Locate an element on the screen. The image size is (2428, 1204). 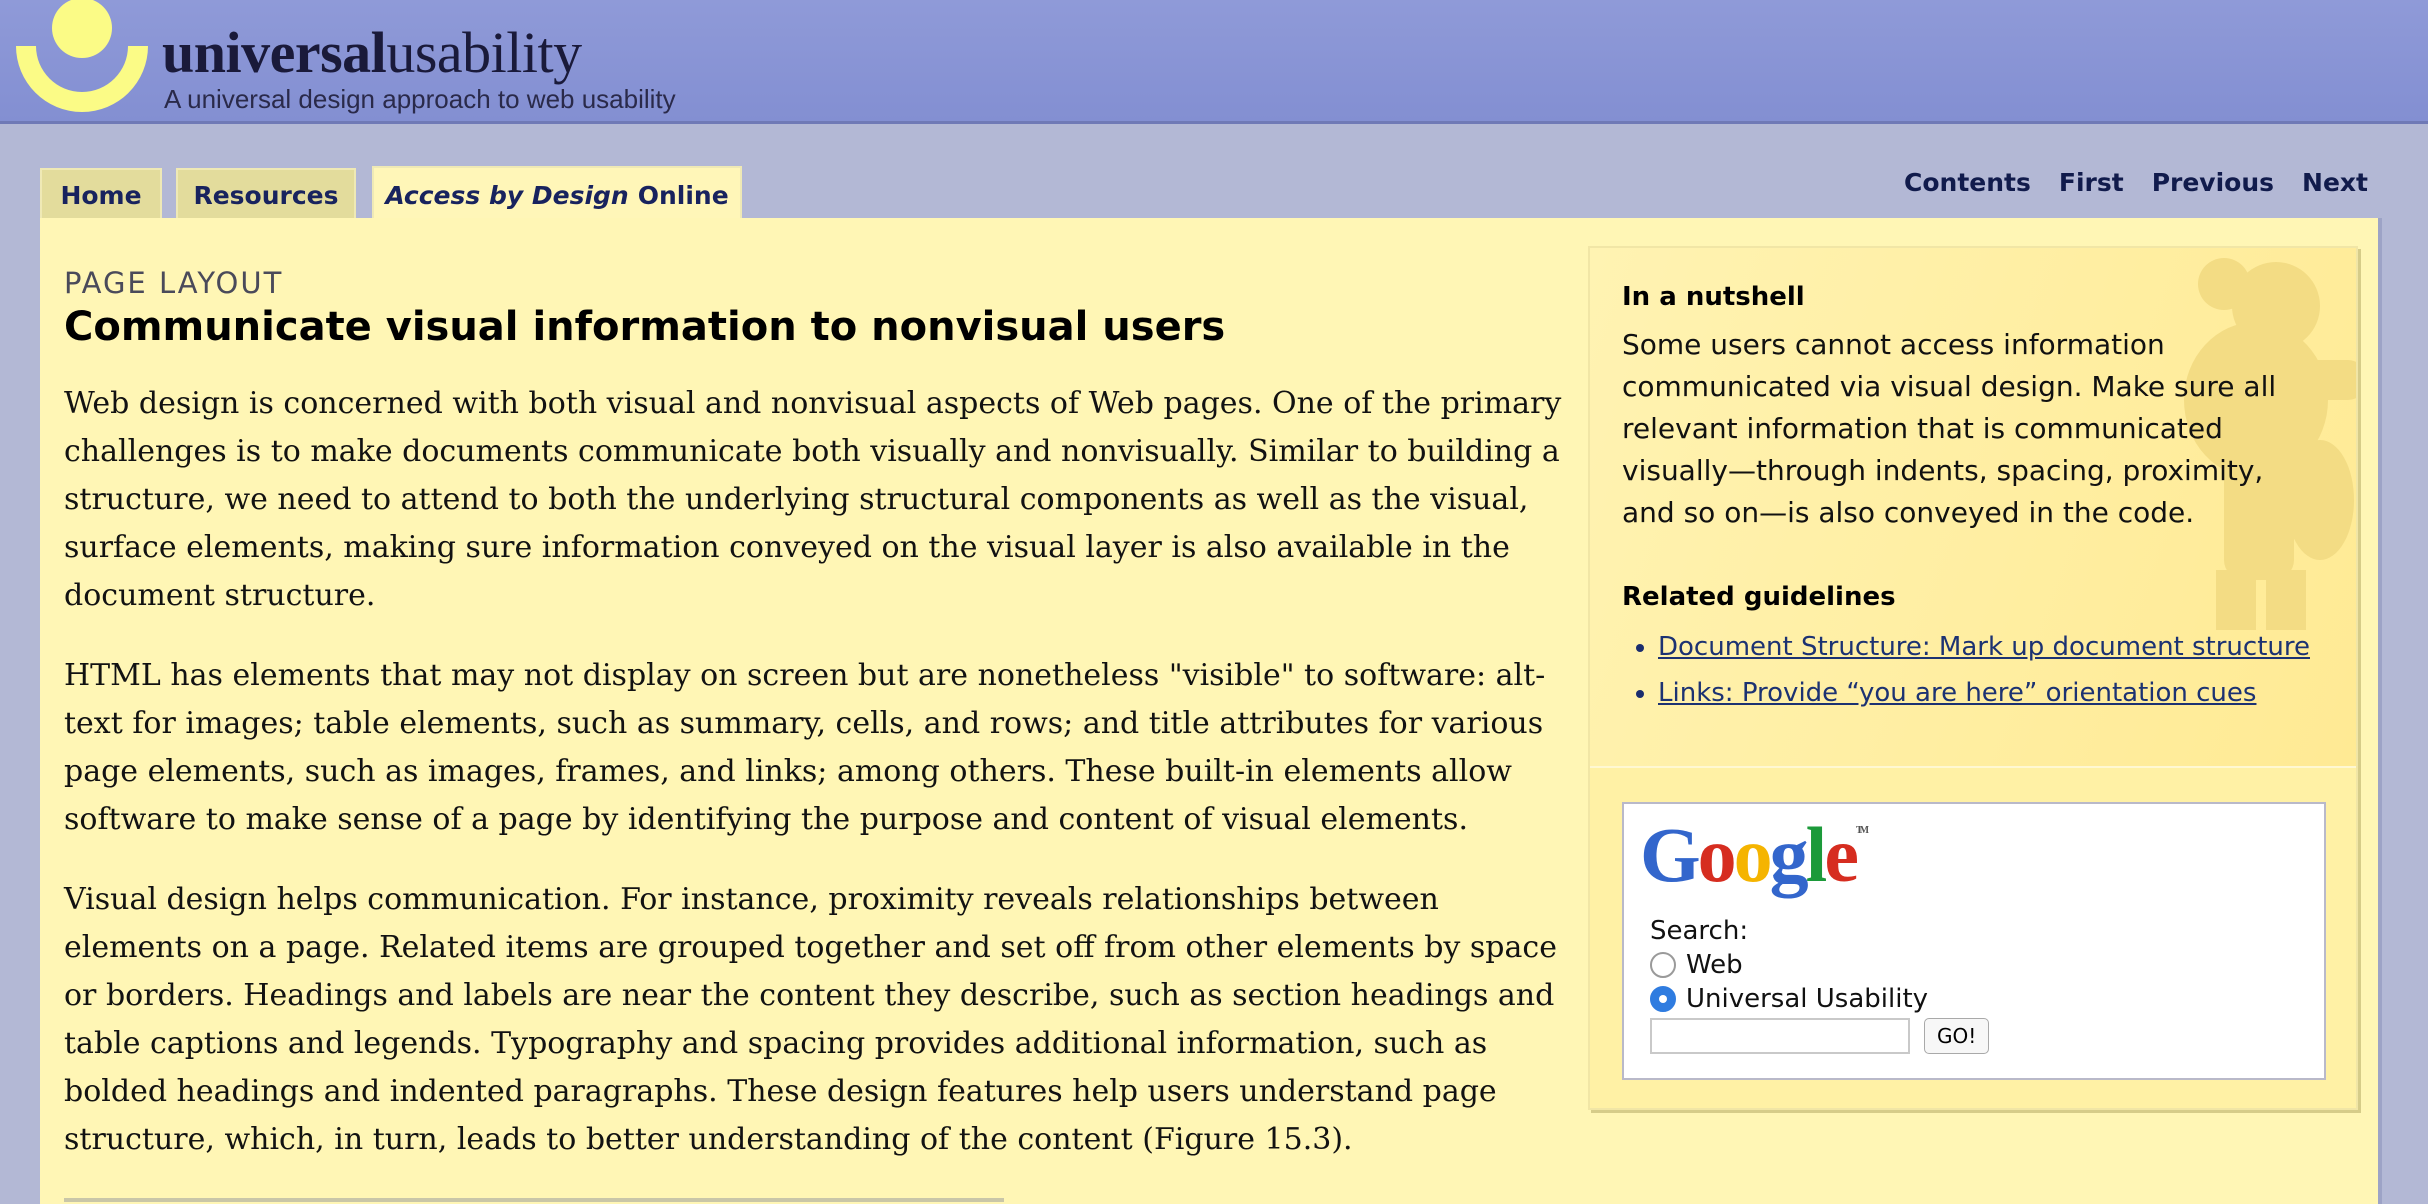
google-logo-letter: g is located at coordinates (1789, 854).